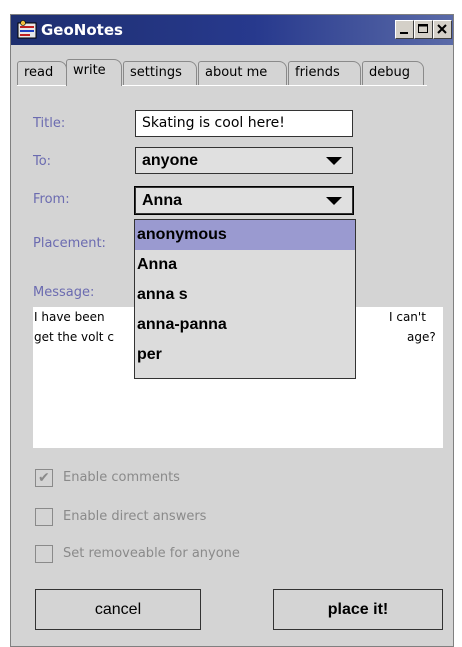 This screenshot has height=647, width=462. I want to click on tab-read: read, so click(42, 73).